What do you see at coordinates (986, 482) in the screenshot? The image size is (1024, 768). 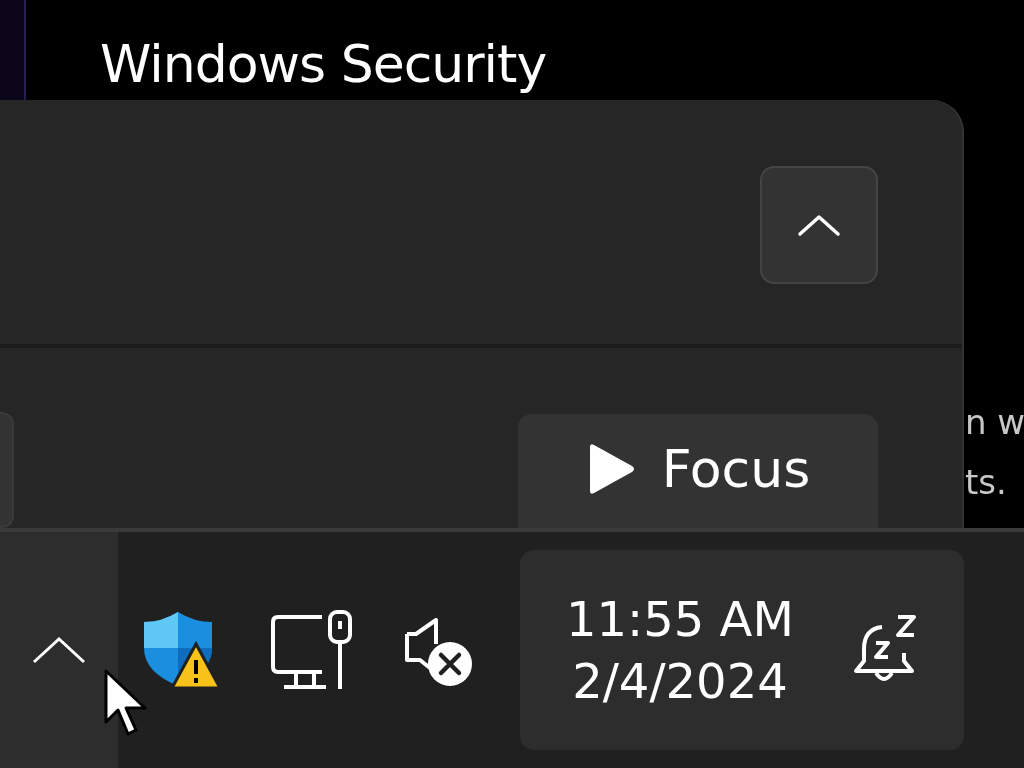 I see `body-text: ts.` at bounding box center [986, 482].